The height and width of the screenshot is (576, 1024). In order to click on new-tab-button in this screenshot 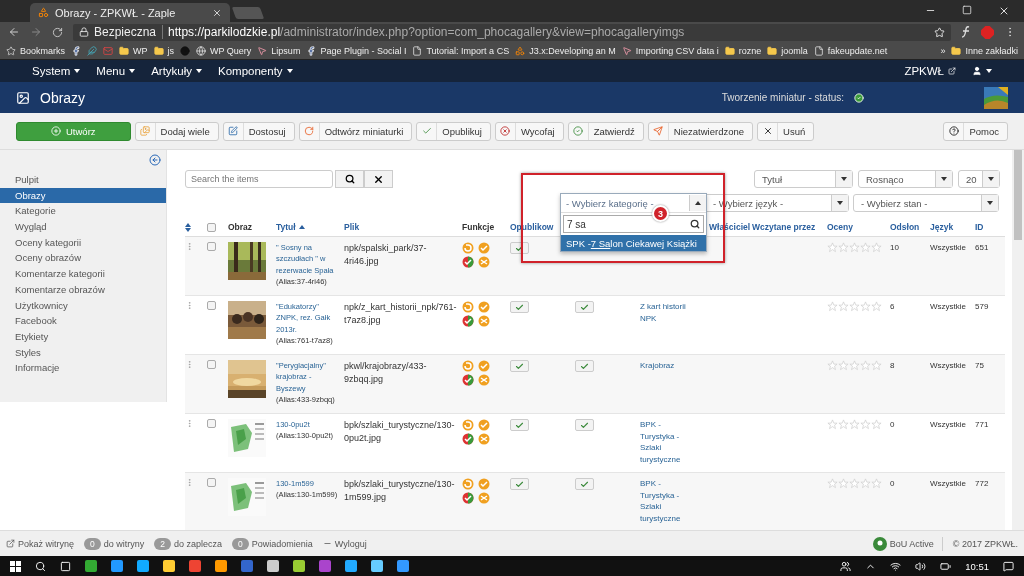, I will do `click(248, 13)`.